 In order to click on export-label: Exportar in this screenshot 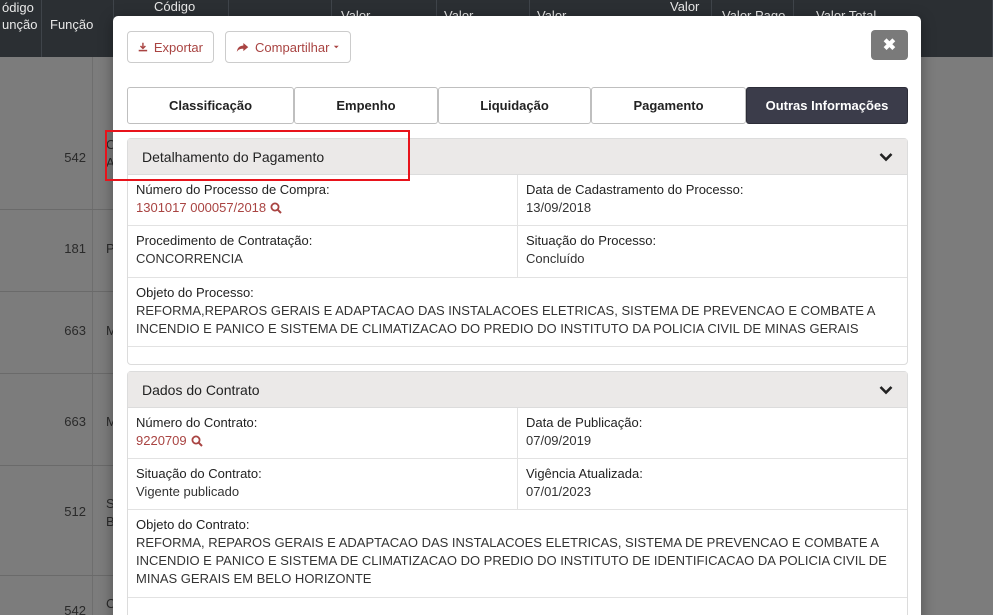, I will do `click(178, 47)`.